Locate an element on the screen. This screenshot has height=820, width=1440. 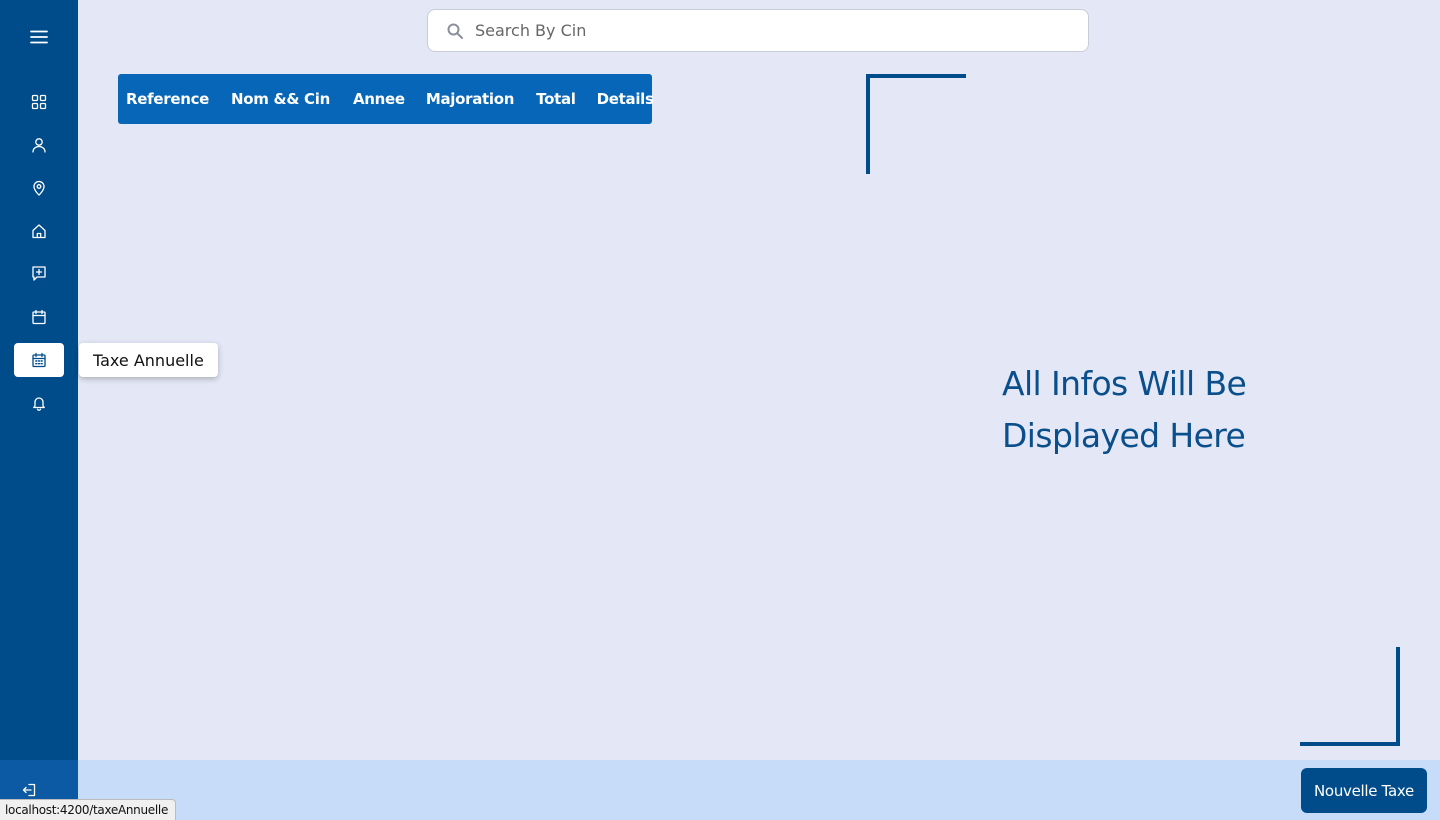
calendar-grid-icon is located at coordinates (39, 360).